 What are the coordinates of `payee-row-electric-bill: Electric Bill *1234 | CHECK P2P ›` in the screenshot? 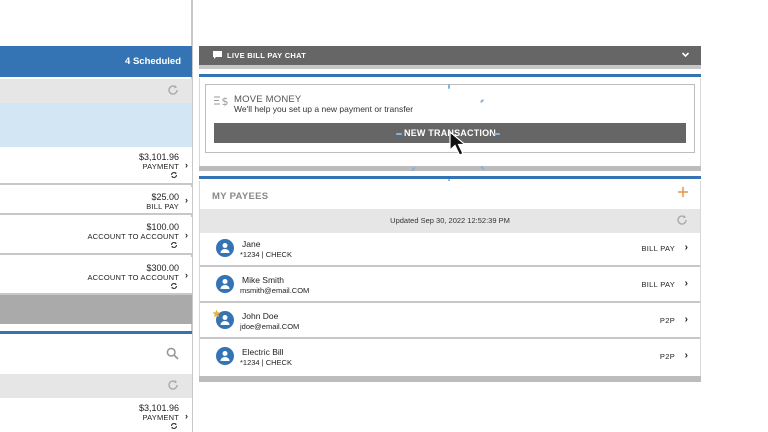 It's located at (450, 358).